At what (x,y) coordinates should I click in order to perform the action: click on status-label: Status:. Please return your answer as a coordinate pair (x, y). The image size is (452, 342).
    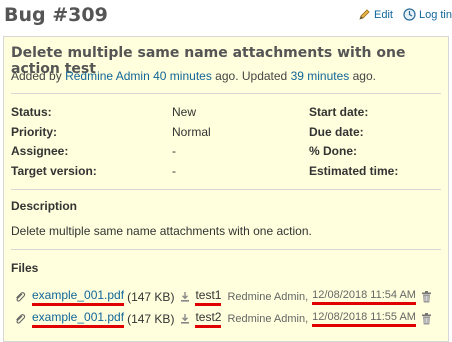
    Looking at the image, I should click on (31, 112).